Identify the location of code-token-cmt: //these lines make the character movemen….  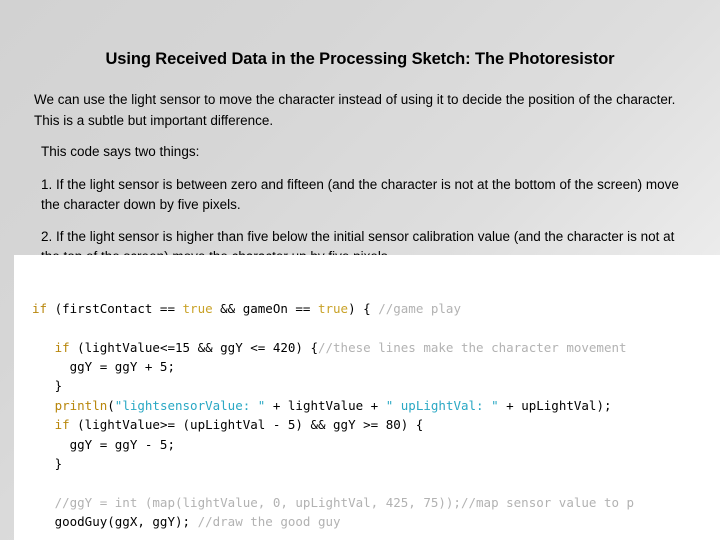
(472, 347).